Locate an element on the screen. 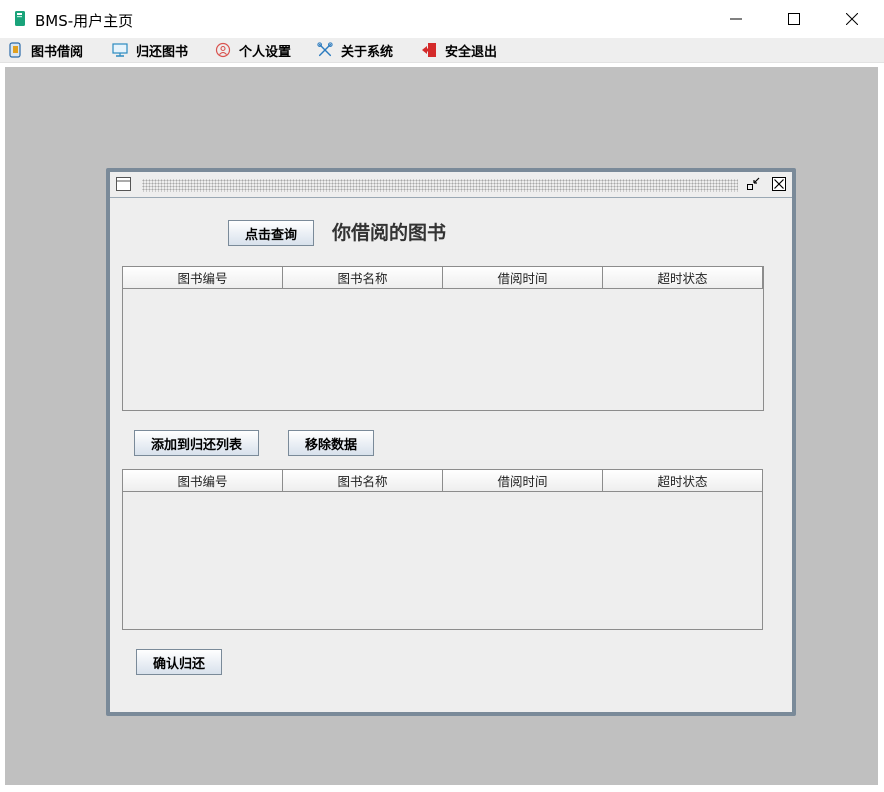  minimize-icon is located at coordinates (736, 19).